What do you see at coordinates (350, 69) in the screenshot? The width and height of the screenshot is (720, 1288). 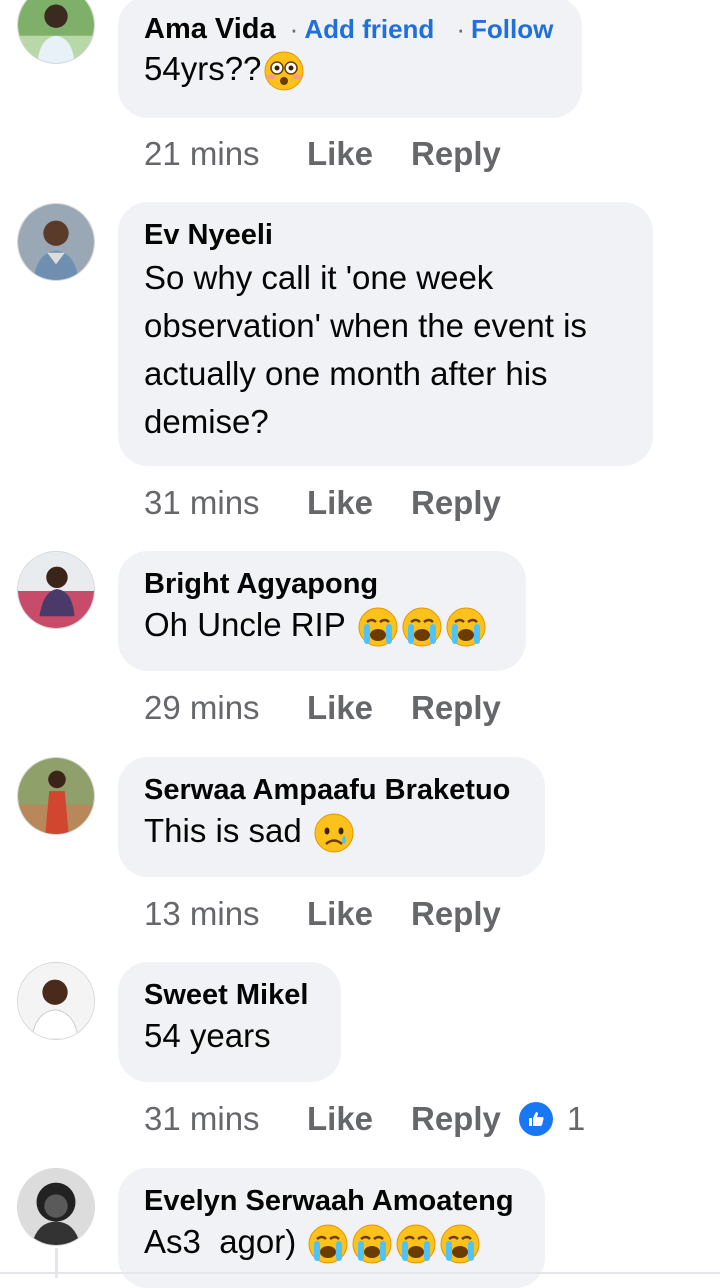 I see `comment-text: 54yrs??` at bounding box center [350, 69].